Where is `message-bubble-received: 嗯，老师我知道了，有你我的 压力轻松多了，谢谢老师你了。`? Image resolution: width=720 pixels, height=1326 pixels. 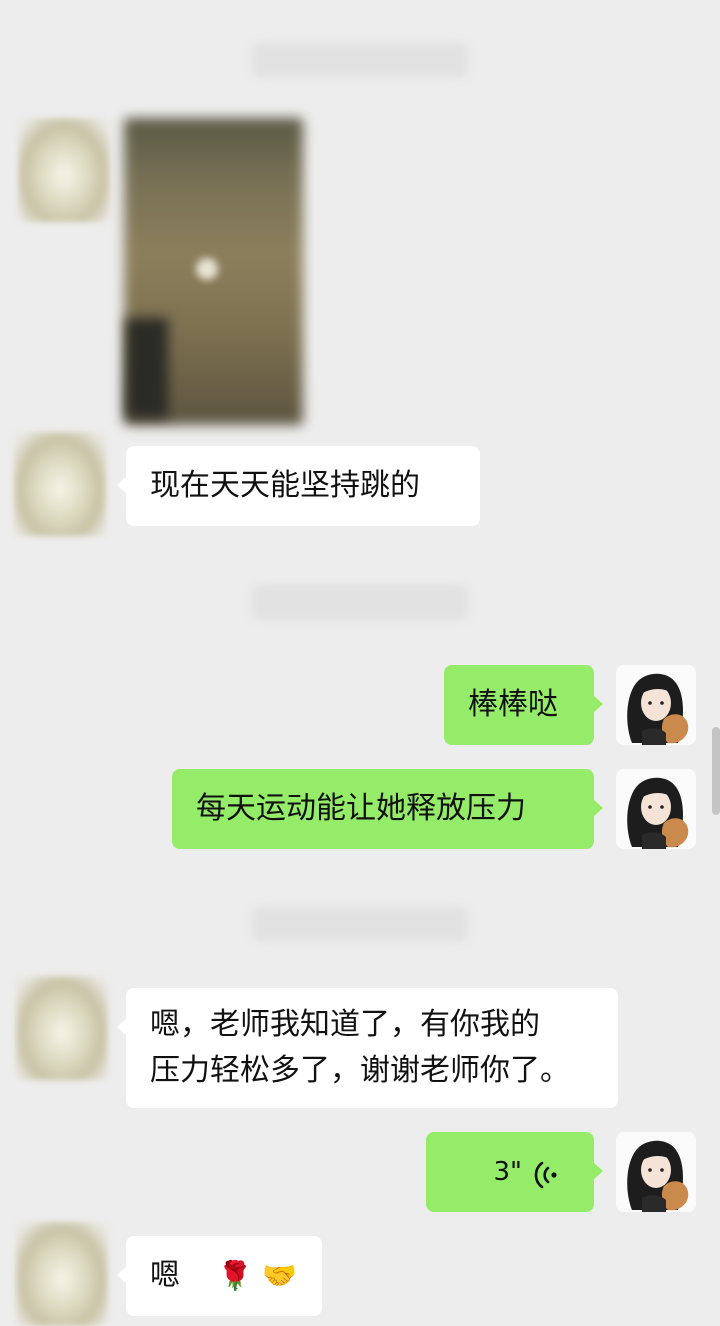
message-bubble-received: 嗯，老师我知道了，有你我的 压力轻松多了，谢谢老师你了。 is located at coordinates (367, 1048).